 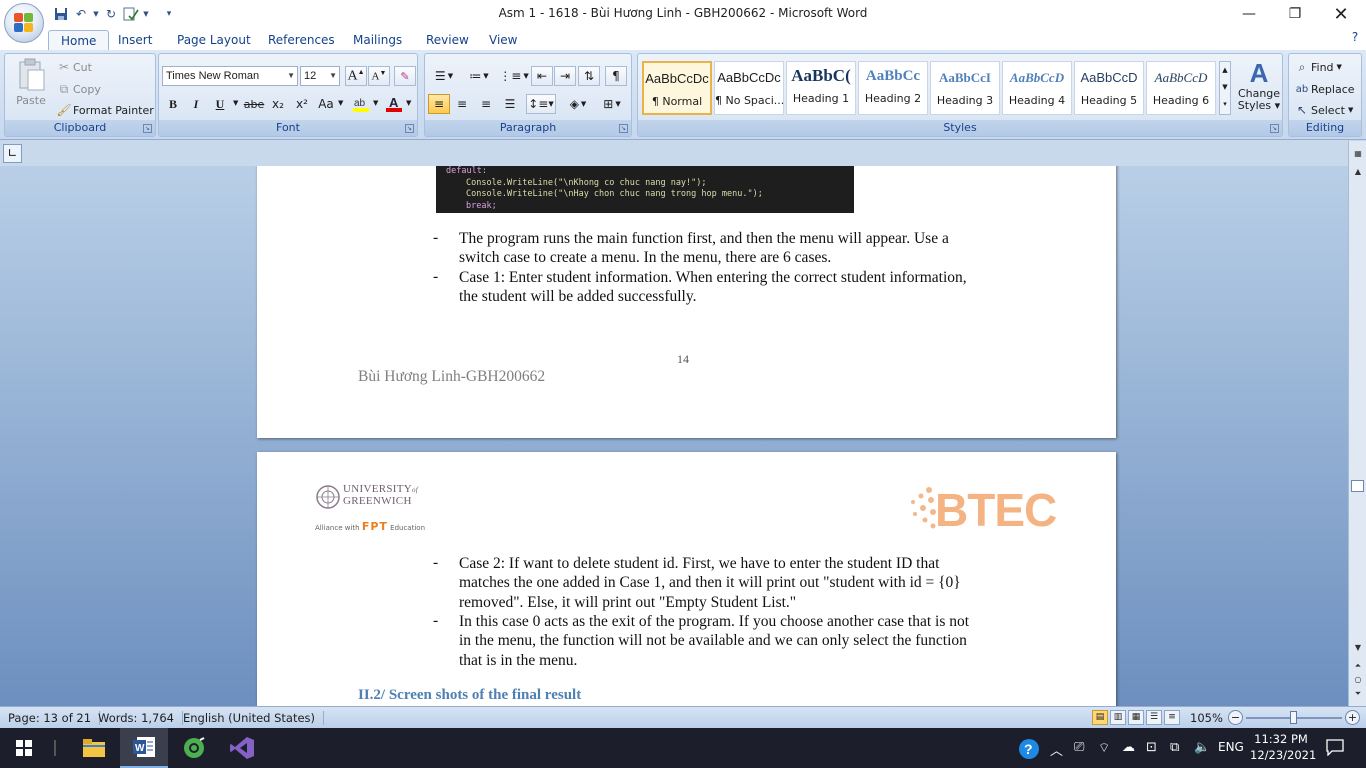 I want to click on wifi-icon: ⌔, so click(x=1104, y=748).